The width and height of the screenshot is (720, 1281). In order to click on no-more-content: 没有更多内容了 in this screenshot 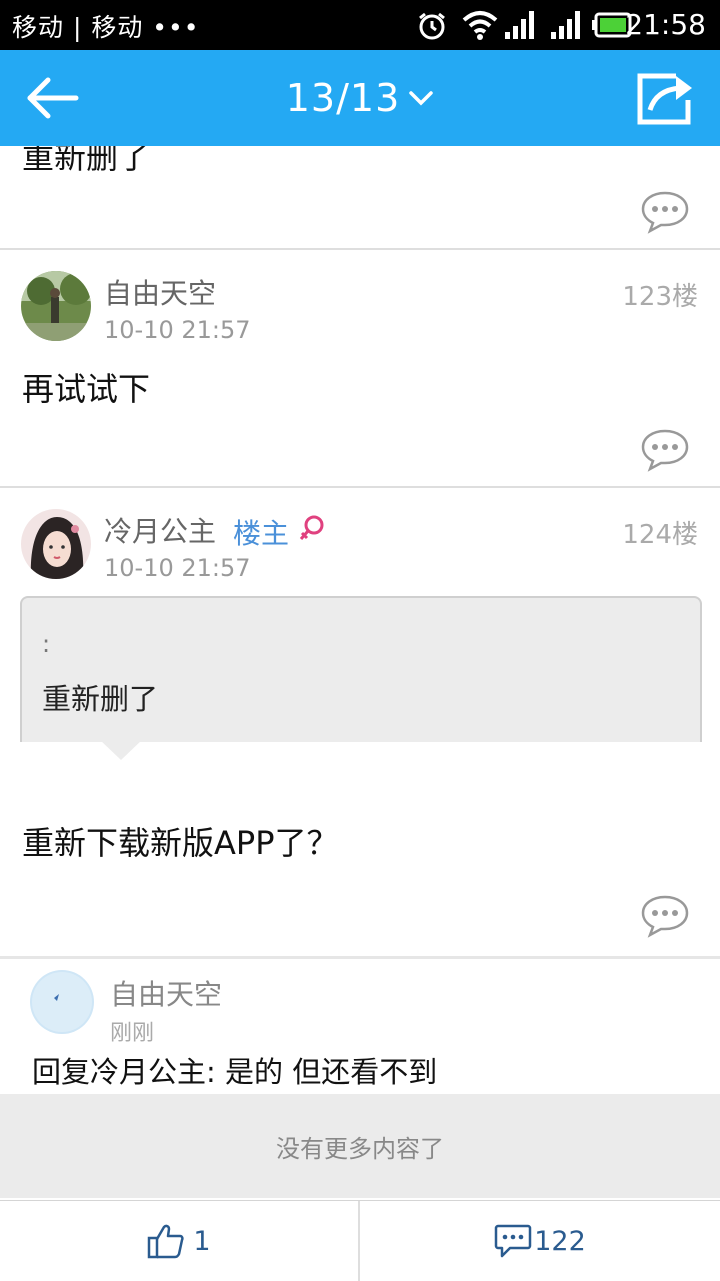, I will do `click(360, 1146)`.